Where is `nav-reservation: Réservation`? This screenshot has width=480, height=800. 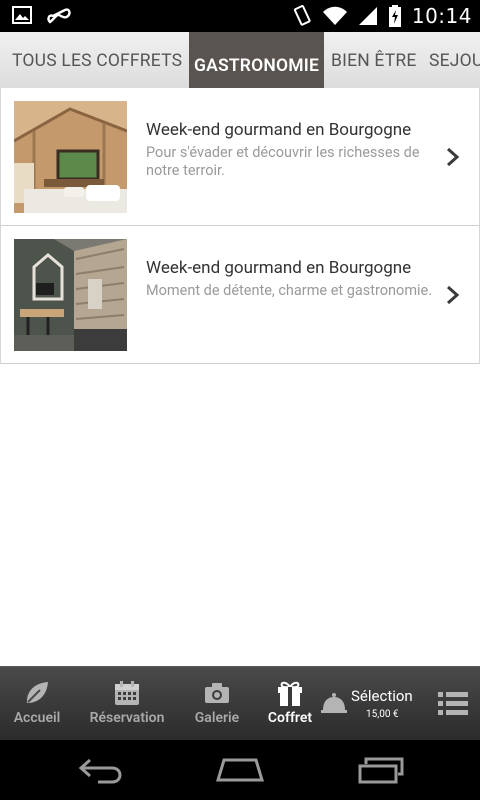 nav-reservation: Réservation is located at coordinates (127, 704).